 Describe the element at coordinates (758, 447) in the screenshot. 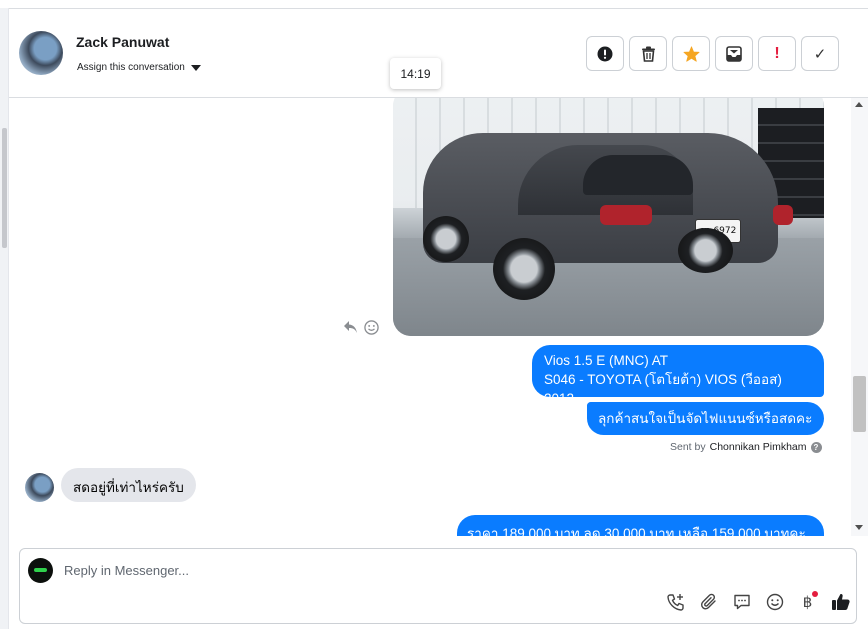

I see `sent-by-name: Chonnikan Pimkham` at that location.